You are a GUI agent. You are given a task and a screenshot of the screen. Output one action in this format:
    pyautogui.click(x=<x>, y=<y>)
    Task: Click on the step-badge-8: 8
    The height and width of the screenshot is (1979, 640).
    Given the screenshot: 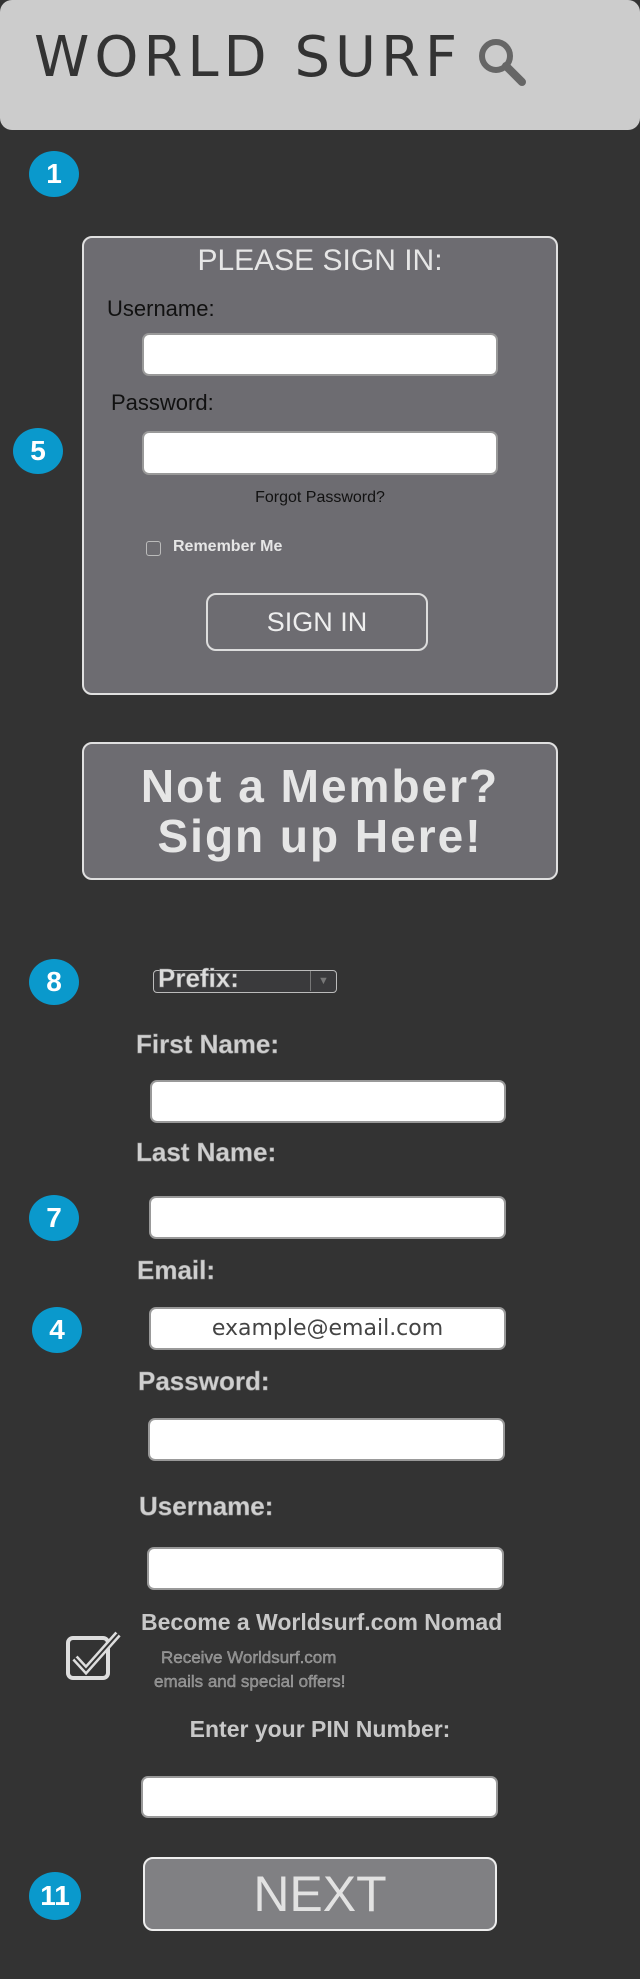 What is the action you would take?
    pyautogui.click(x=54, y=982)
    